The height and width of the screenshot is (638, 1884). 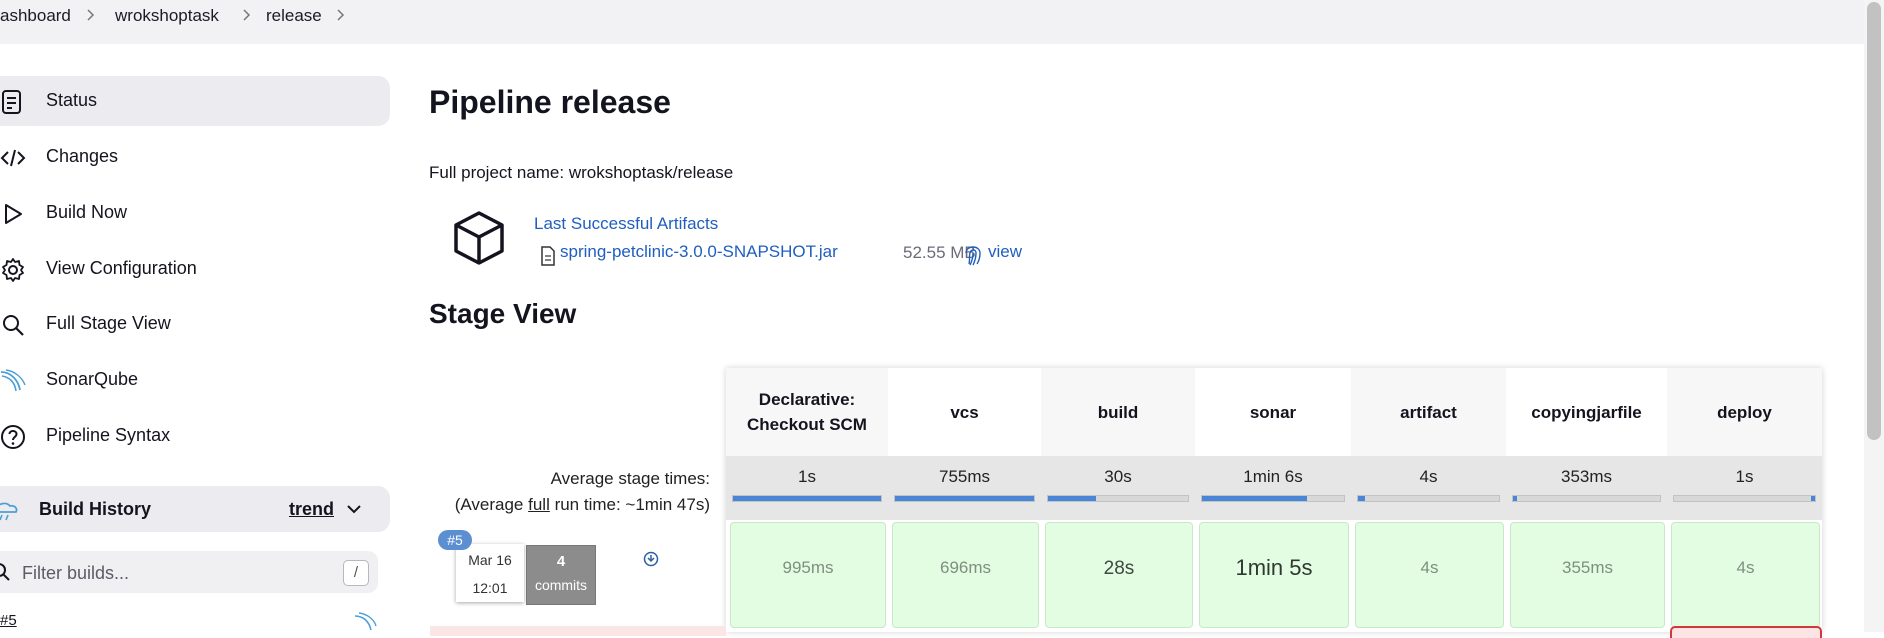 What do you see at coordinates (108, 323) in the screenshot?
I see `sidebar-item-label: Full Stage View` at bounding box center [108, 323].